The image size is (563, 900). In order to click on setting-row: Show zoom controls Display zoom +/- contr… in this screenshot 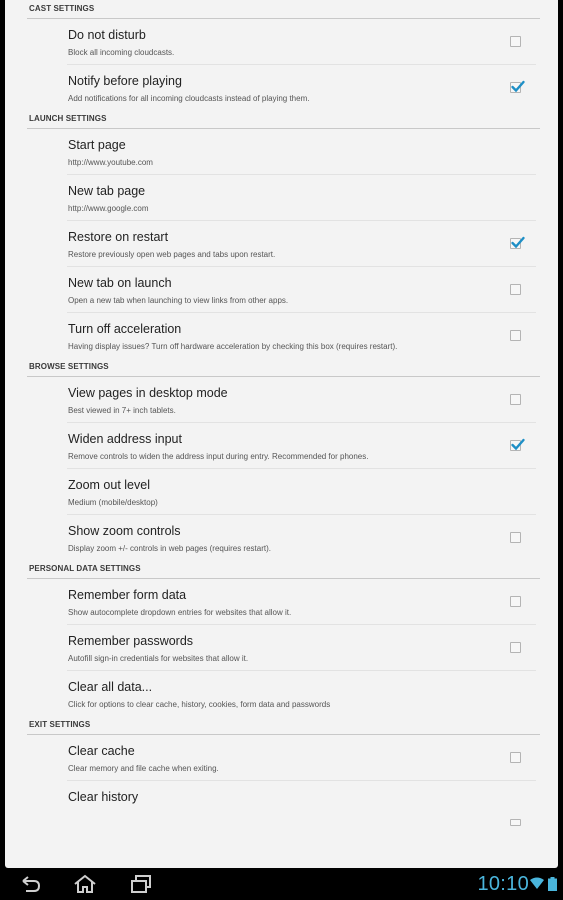, I will do `click(301, 537)`.